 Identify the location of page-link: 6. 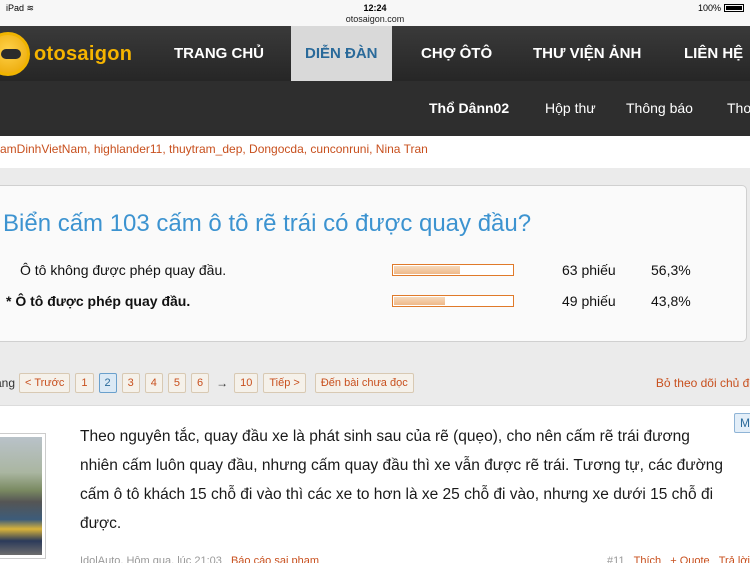
(200, 383).